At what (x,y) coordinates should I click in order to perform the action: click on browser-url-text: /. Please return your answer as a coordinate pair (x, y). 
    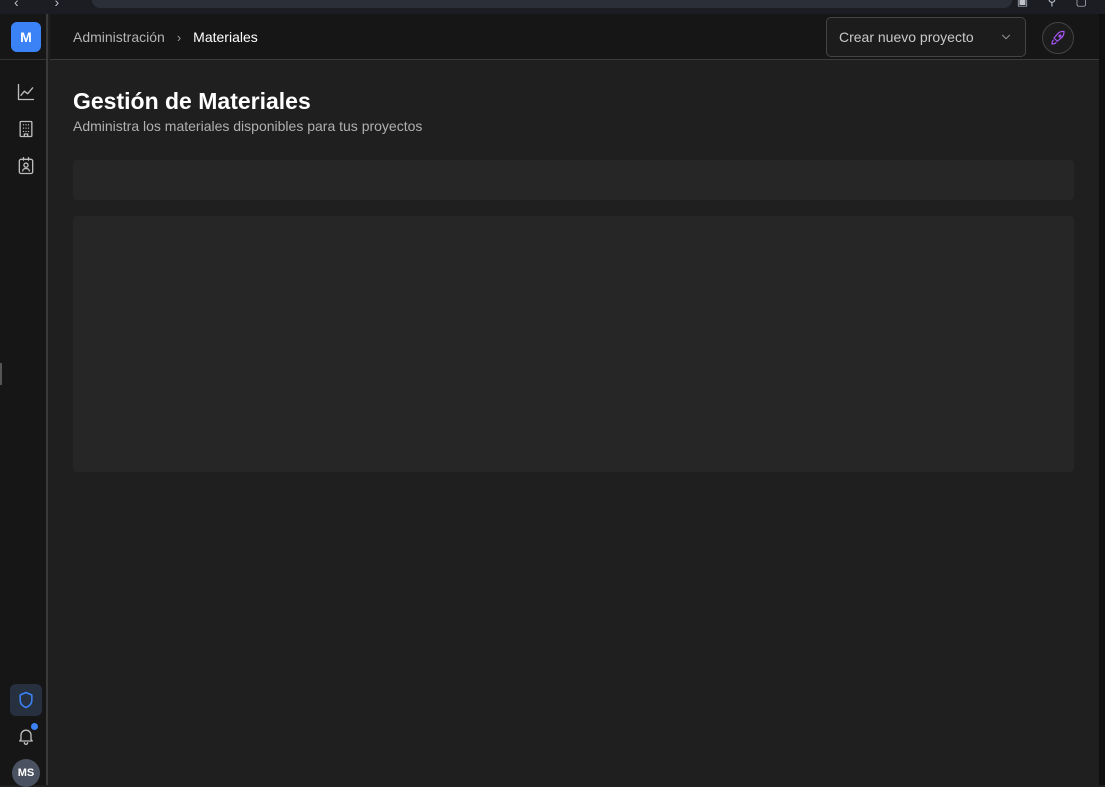
    Looking at the image, I should click on (111, 1).